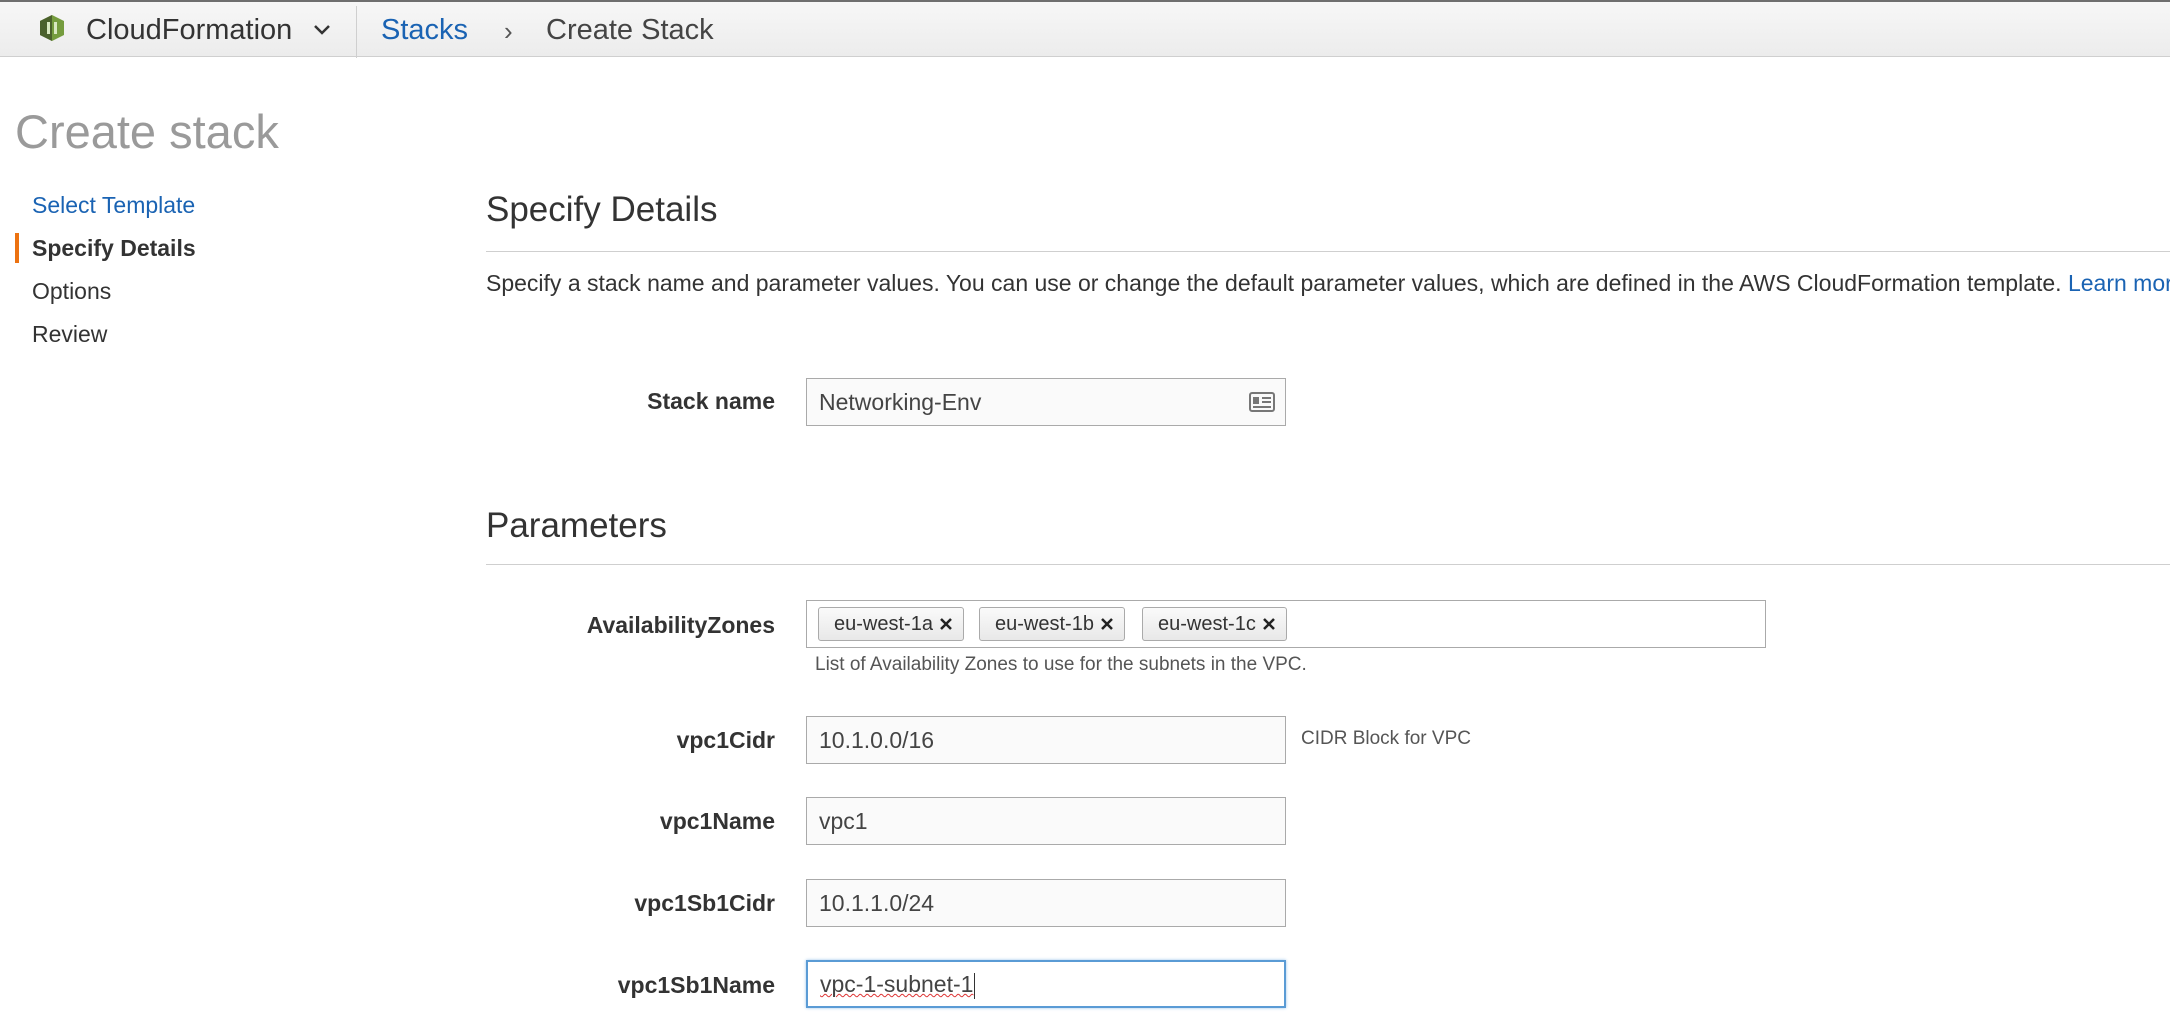 The image size is (2170, 1024). I want to click on step-select-template: Select Template, so click(105, 209).